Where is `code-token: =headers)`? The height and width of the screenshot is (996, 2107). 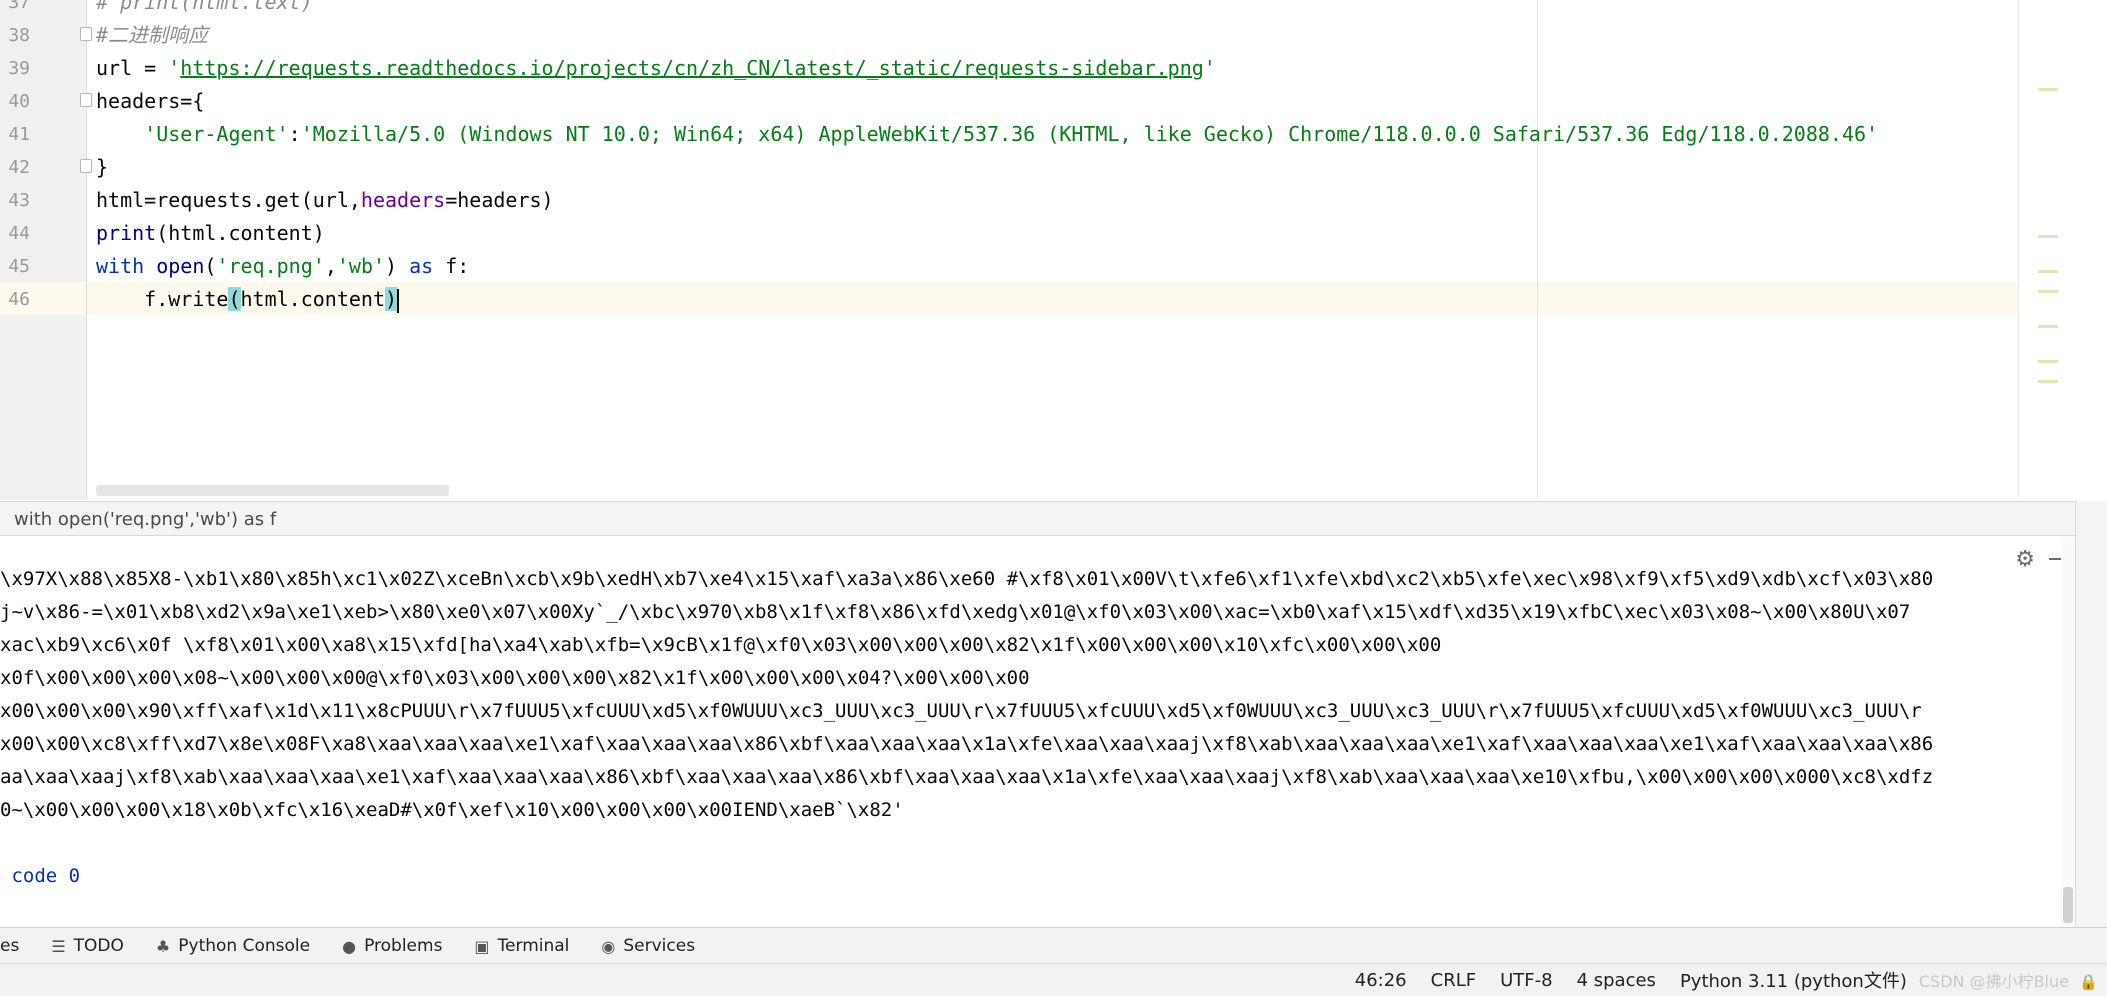 code-token: =headers) is located at coordinates (499, 200).